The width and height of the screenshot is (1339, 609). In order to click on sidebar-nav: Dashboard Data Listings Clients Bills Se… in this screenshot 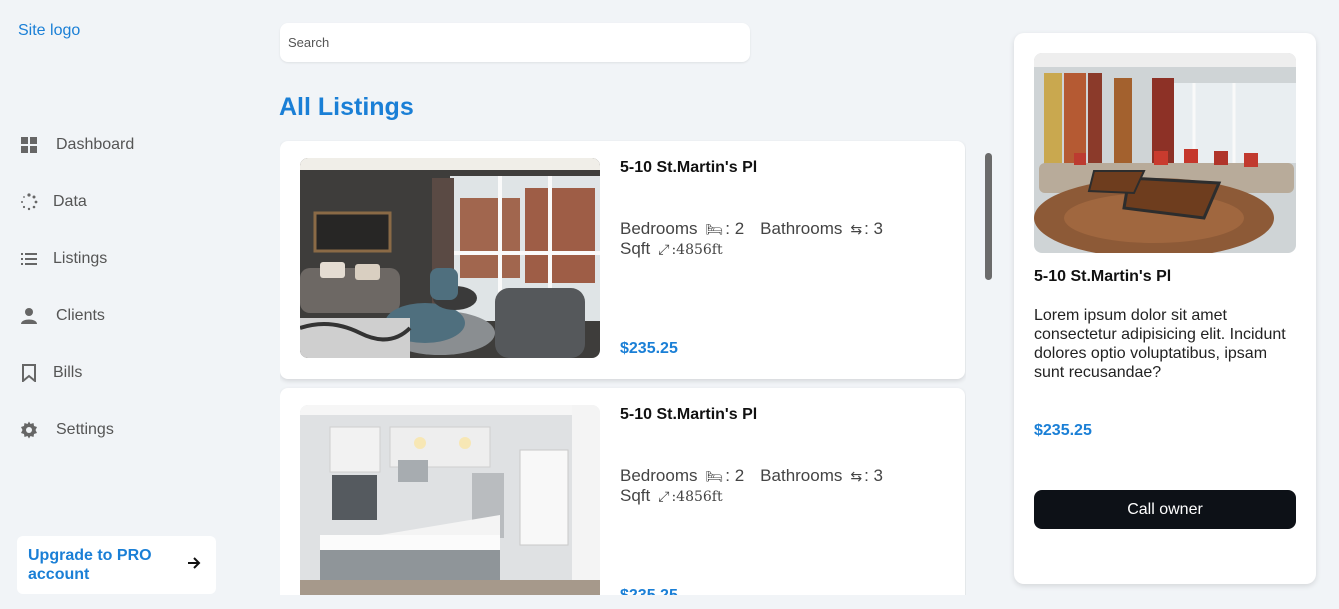, I will do `click(128, 287)`.